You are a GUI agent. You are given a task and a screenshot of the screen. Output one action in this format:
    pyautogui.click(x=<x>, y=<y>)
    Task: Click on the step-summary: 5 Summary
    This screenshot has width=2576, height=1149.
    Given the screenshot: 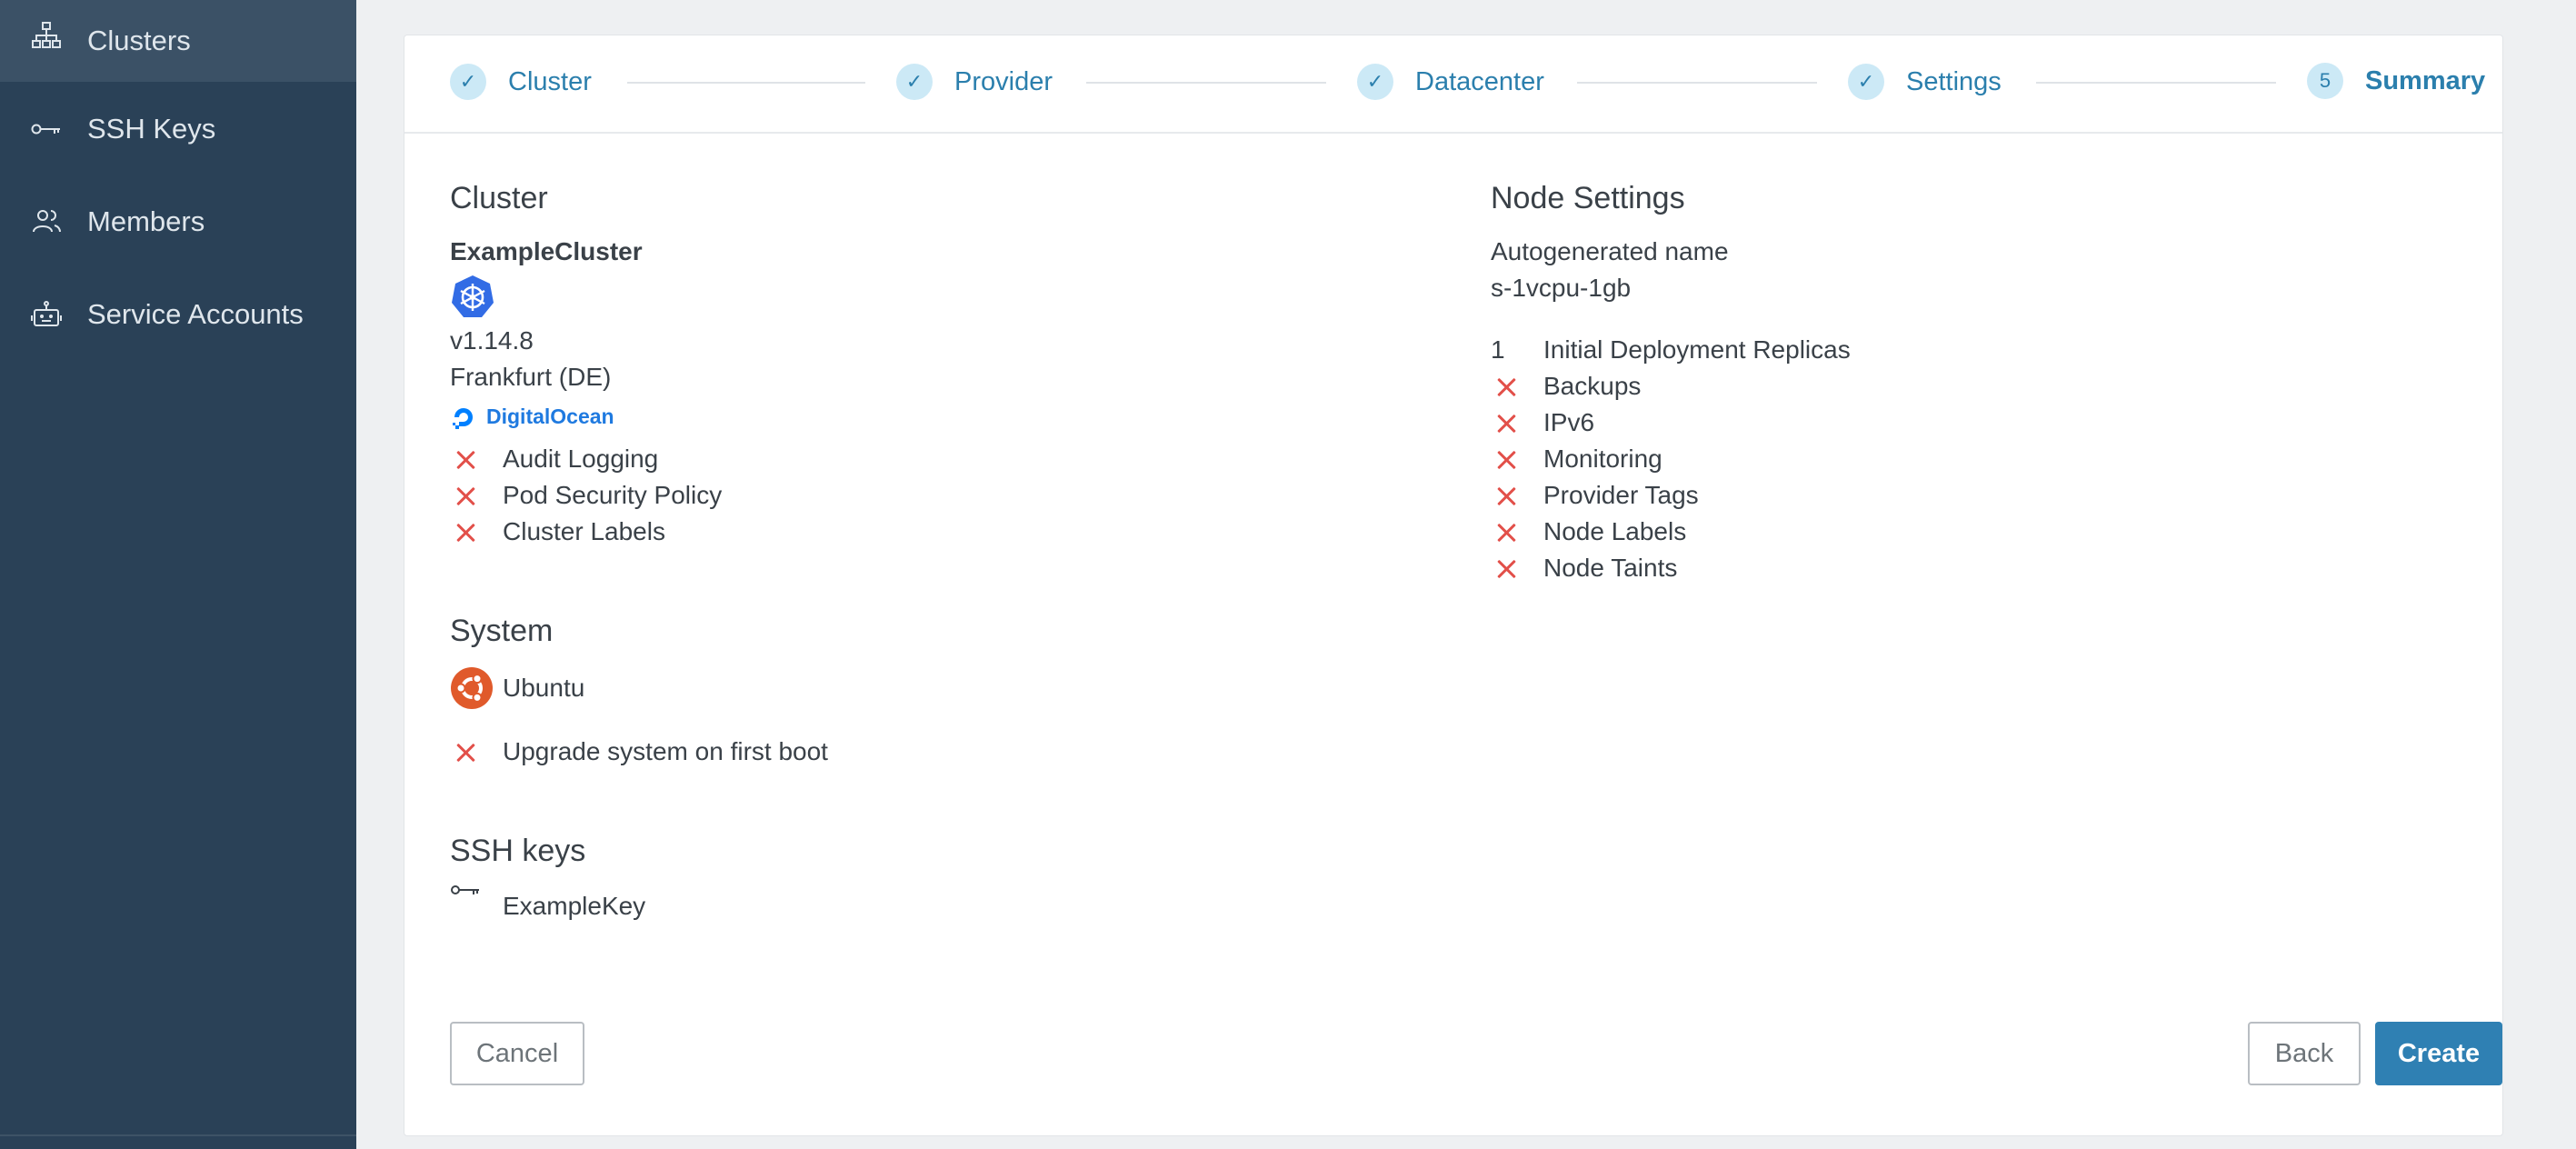 What is the action you would take?
    pyautogui.click(x=2396, y=81)
    